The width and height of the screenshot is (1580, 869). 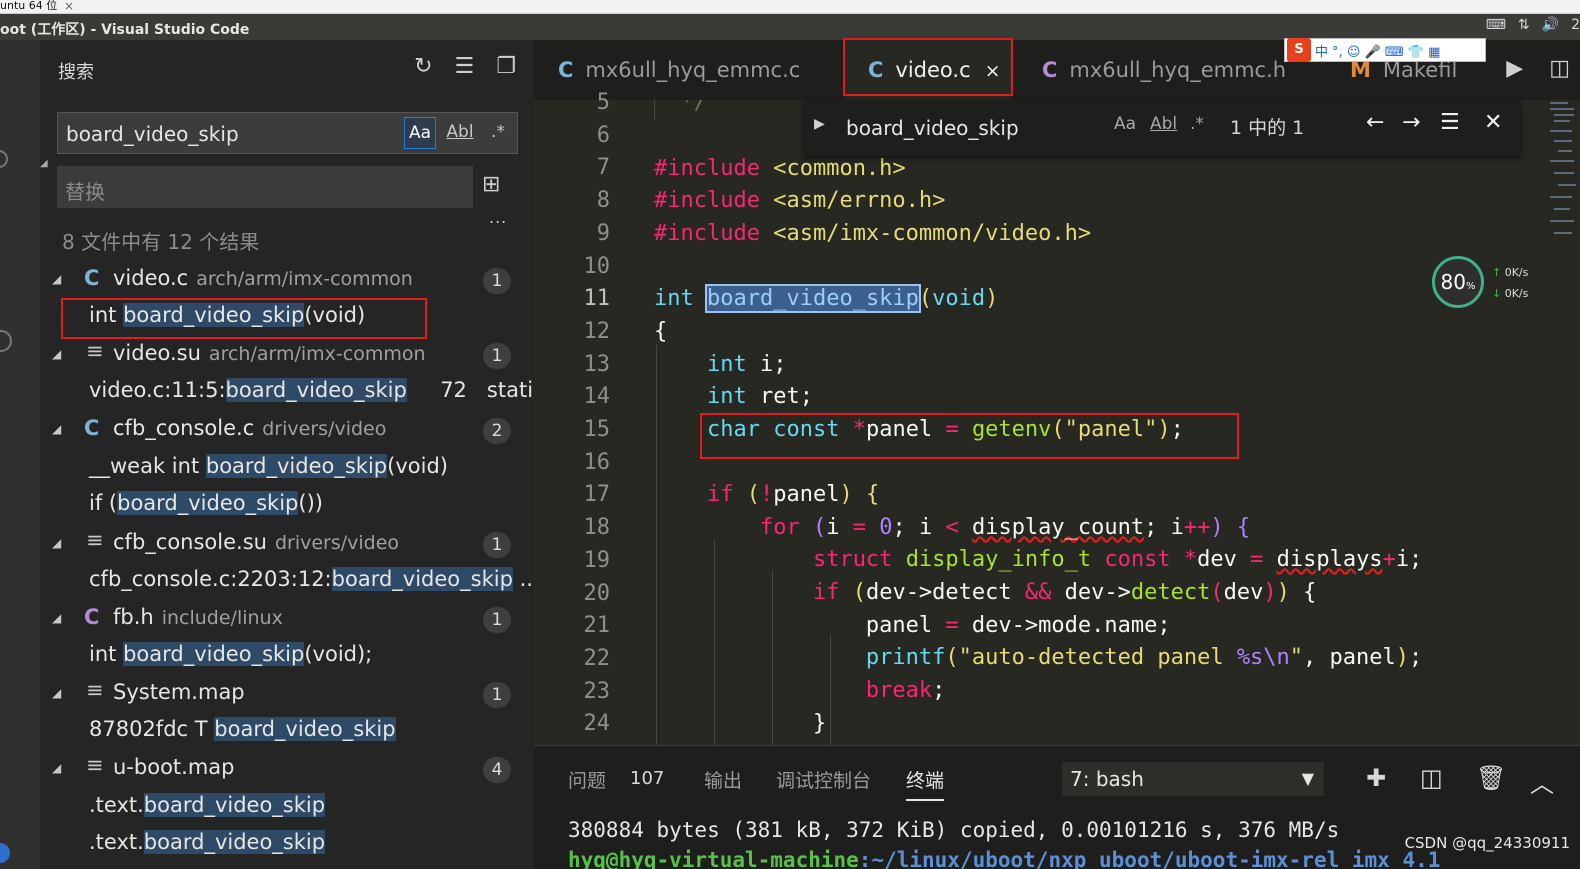 I want to click on find-in-selection-icon: ☰, so click(x=1450, y=122).